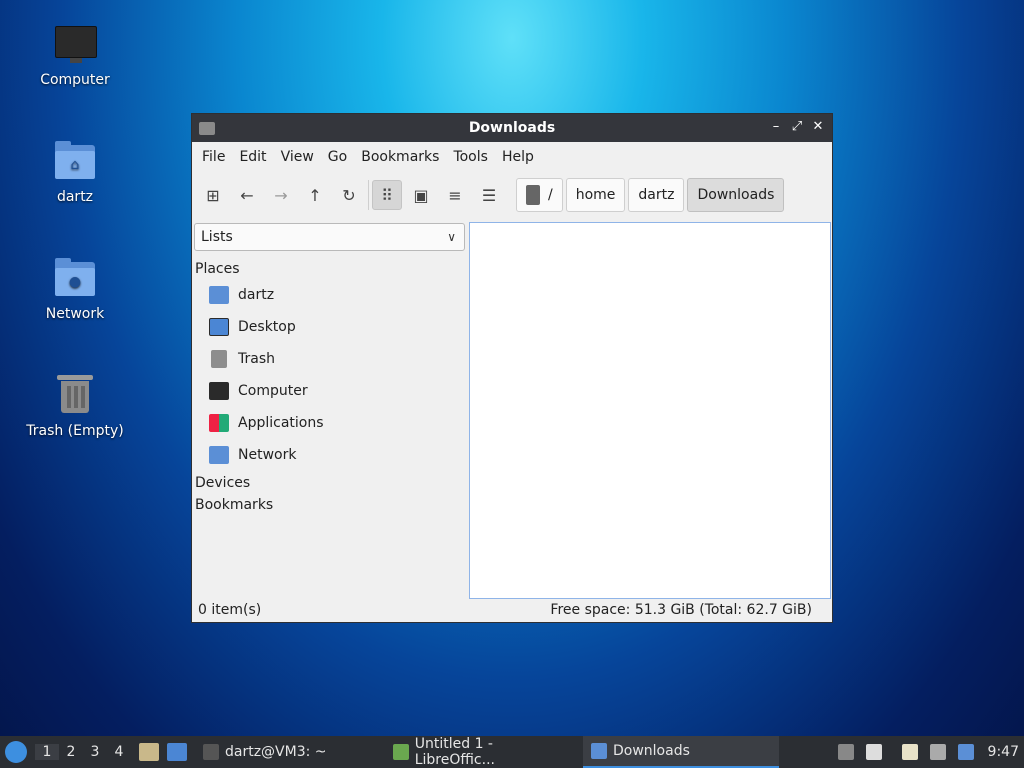 Image resolution: width=1024 pixels, height=768 pixels. Describe the element at coordinates (599, 751) in the screenshot. I see `folder-icon` at that location.